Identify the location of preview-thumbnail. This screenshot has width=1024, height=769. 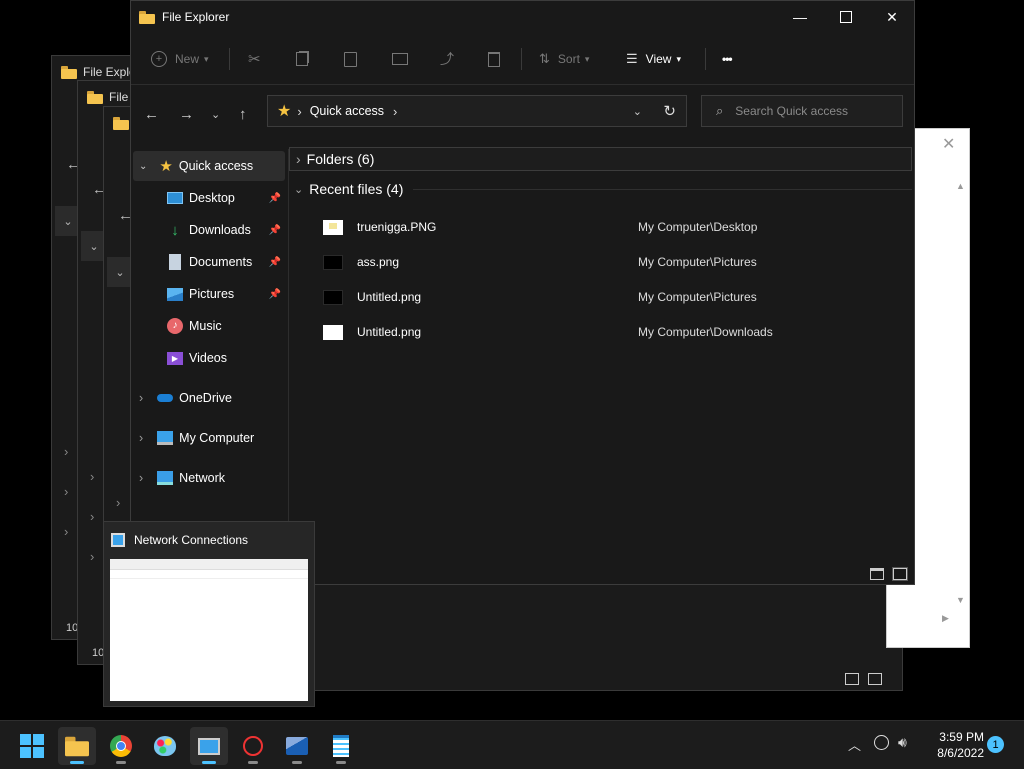
(209, 630).